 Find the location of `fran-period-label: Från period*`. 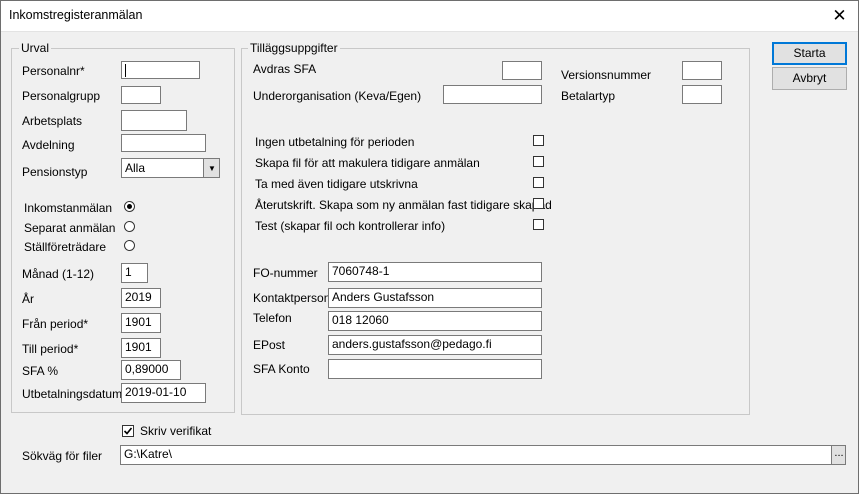

fran-period-label: Från period* is located at coordinates (55, 324).